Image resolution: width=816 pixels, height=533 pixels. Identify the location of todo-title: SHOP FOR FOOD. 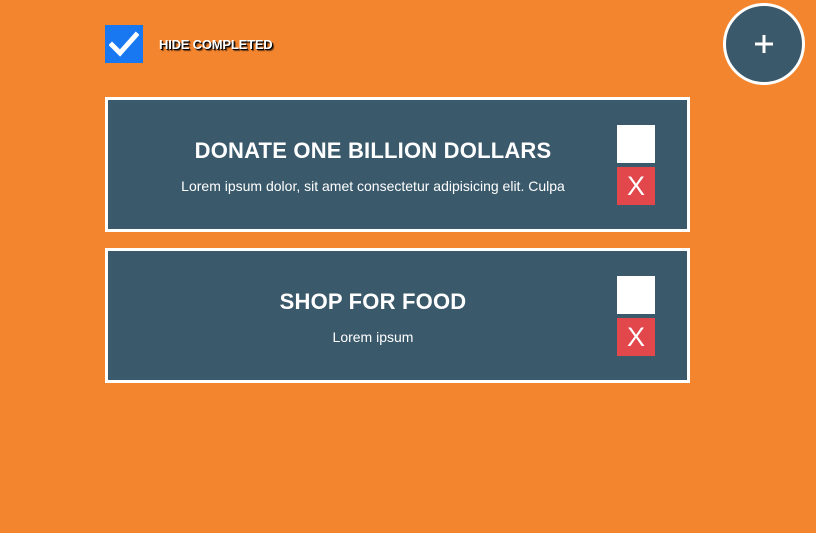
(373, 301).